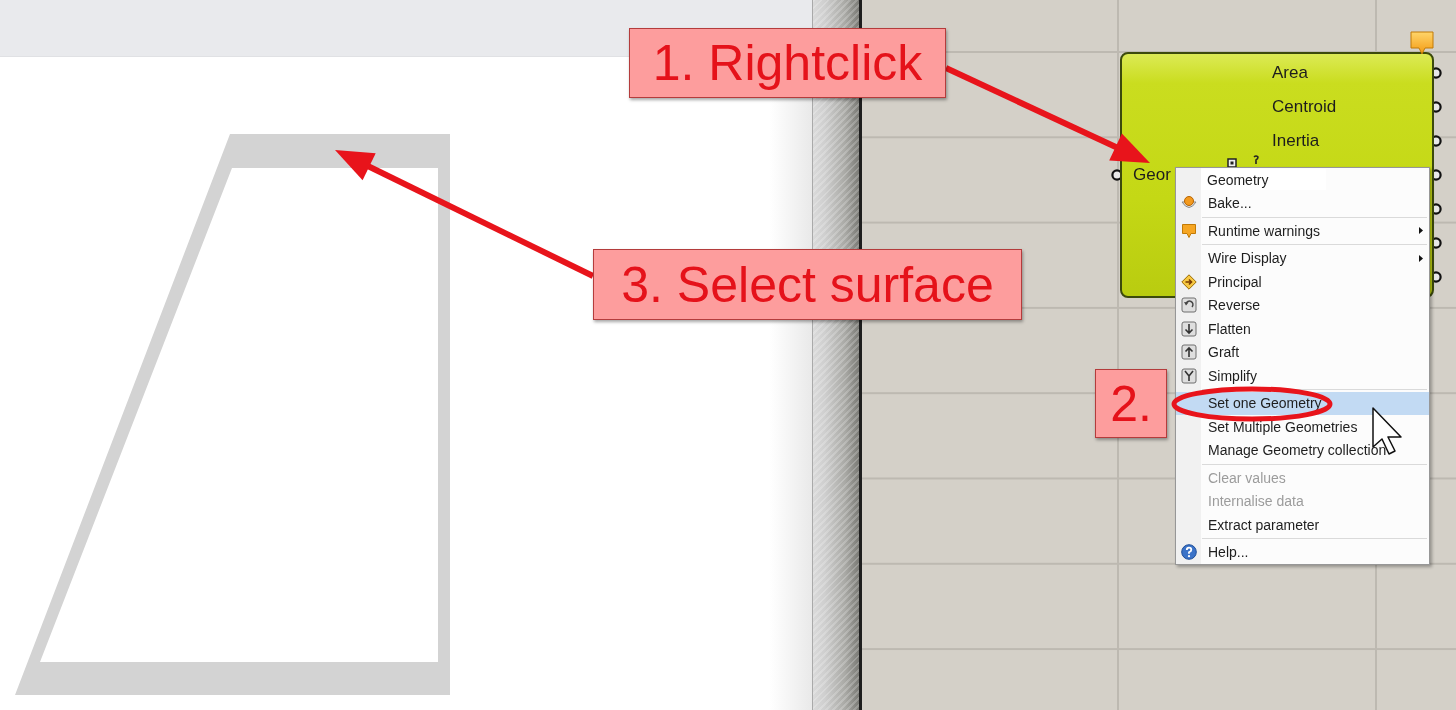 This screenshot has width=1456, height=710. What do you see at coordinates (1152, 175) in the screenshot?
I see `input-label: Geor` at bounding box center [1152, 175].